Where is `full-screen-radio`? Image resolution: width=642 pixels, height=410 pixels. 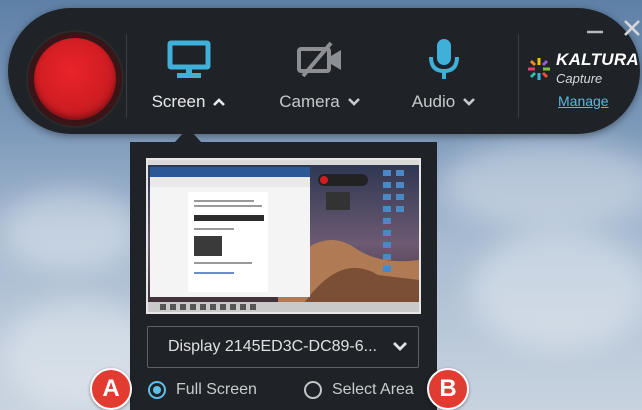 full-screen-radio is located at coordinates (157, 390).